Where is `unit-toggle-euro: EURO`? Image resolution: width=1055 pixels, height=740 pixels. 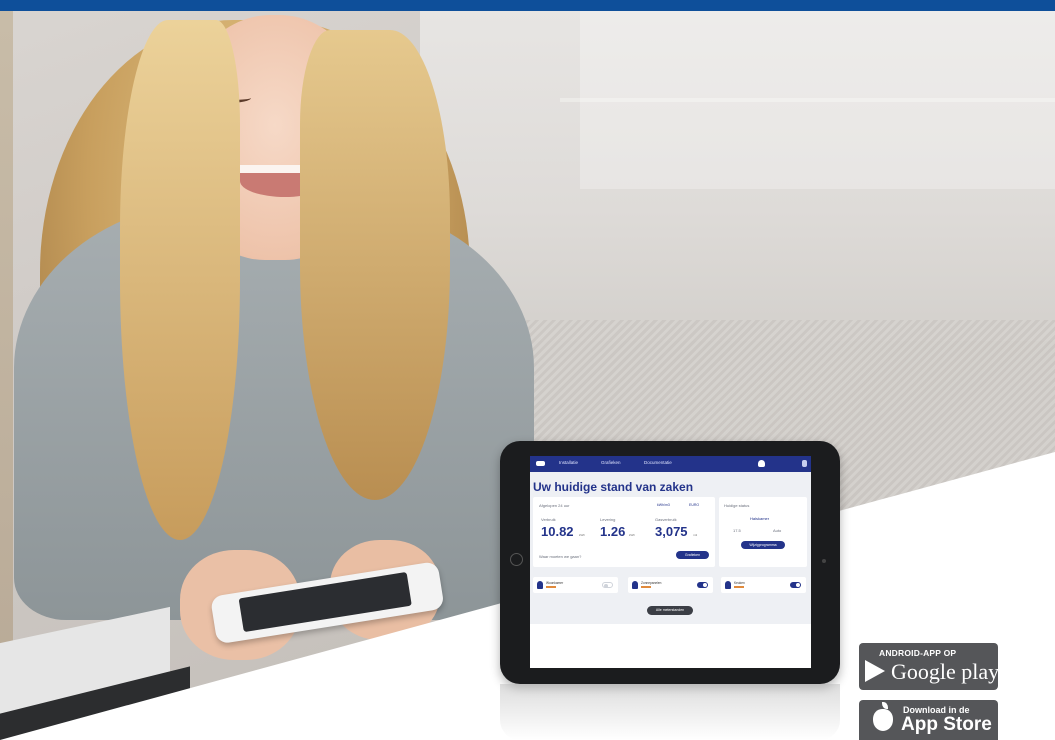 unit-toggle-euro: EURO is located at coordinates (694, 505).